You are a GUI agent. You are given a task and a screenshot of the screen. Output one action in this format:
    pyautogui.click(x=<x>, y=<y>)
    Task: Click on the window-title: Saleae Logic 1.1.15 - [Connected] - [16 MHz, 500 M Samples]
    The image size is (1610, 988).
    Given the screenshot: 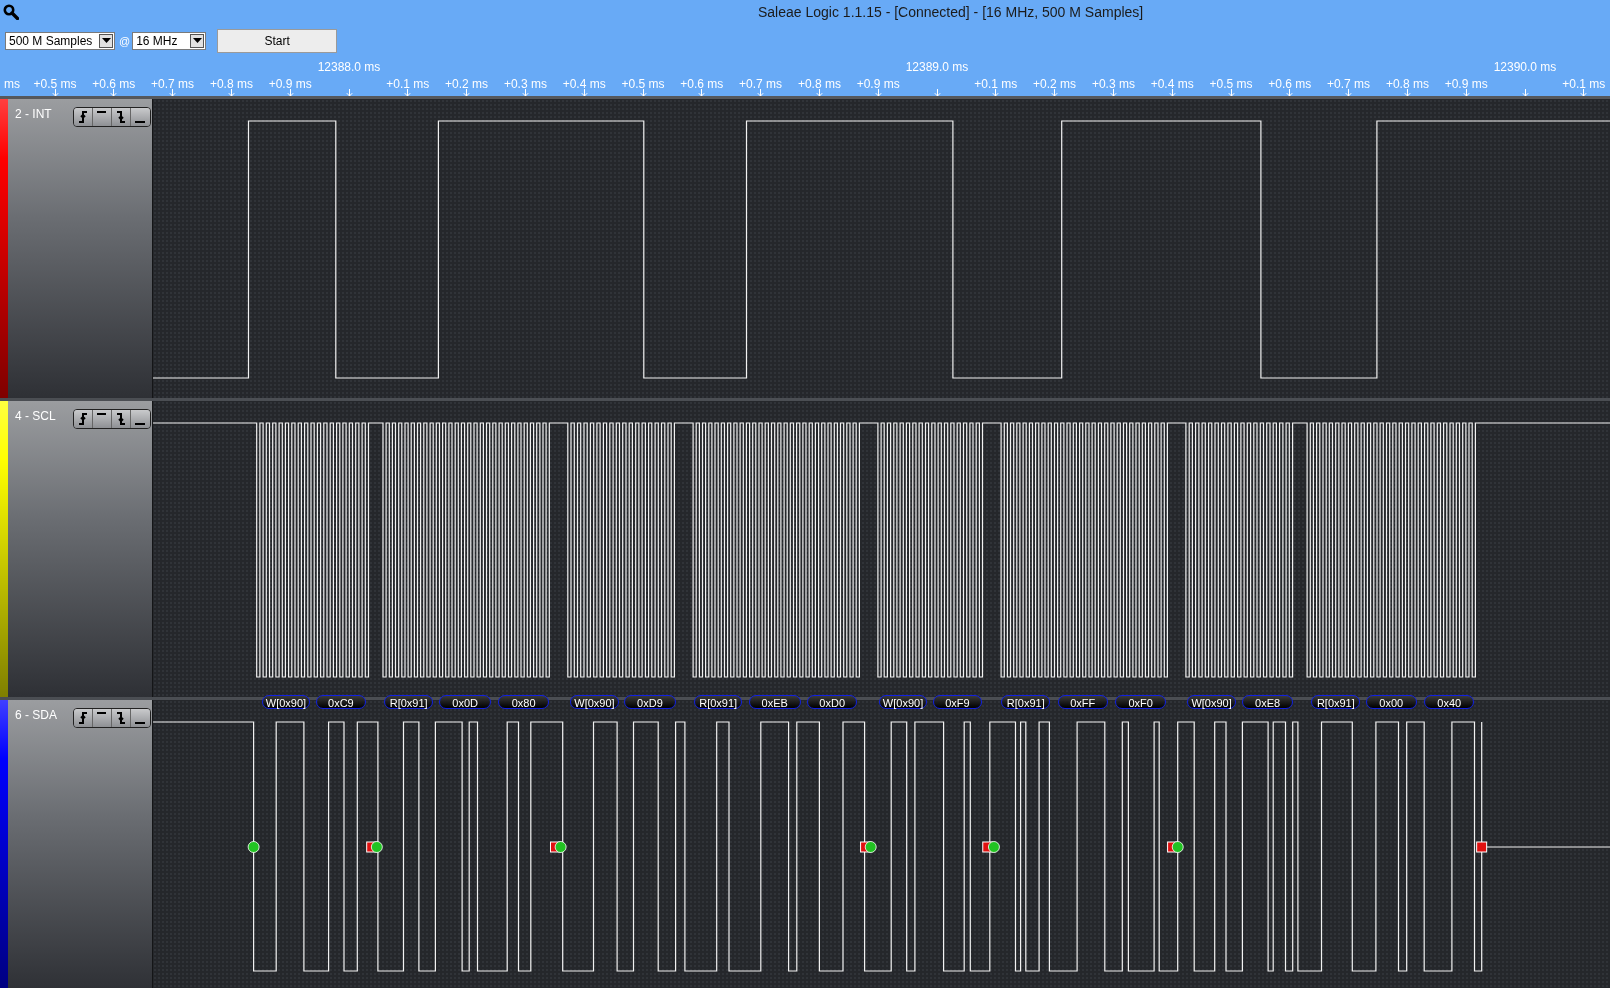 What is the action you would take?
    pyautogui.click(x=951, y=12)
    